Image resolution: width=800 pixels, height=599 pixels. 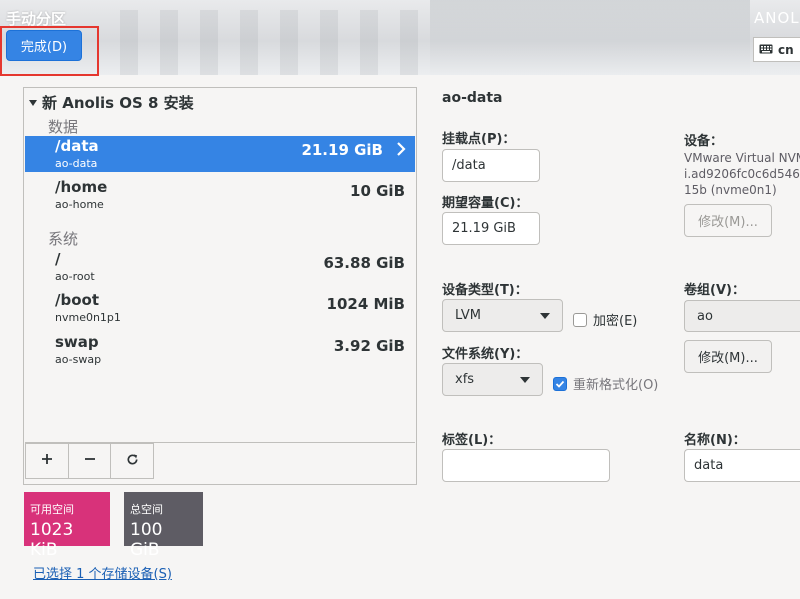 I want to click on header-bar, so click(x=400, y=37).